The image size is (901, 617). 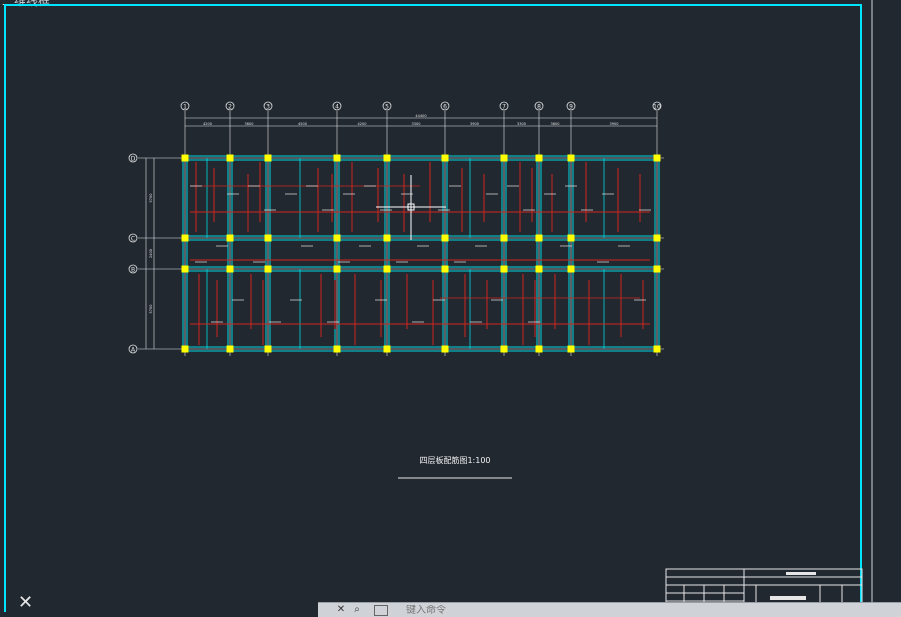 I want to click on grid-bubble-label: C, so click(x=133, y=238).